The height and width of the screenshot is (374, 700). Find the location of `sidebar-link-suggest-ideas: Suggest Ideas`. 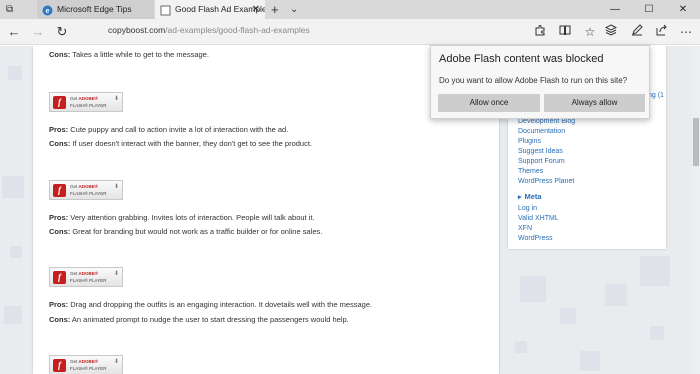

sidebar-link-suggest-ideas: Suggest Ideas is located at coordinates (540, 151).